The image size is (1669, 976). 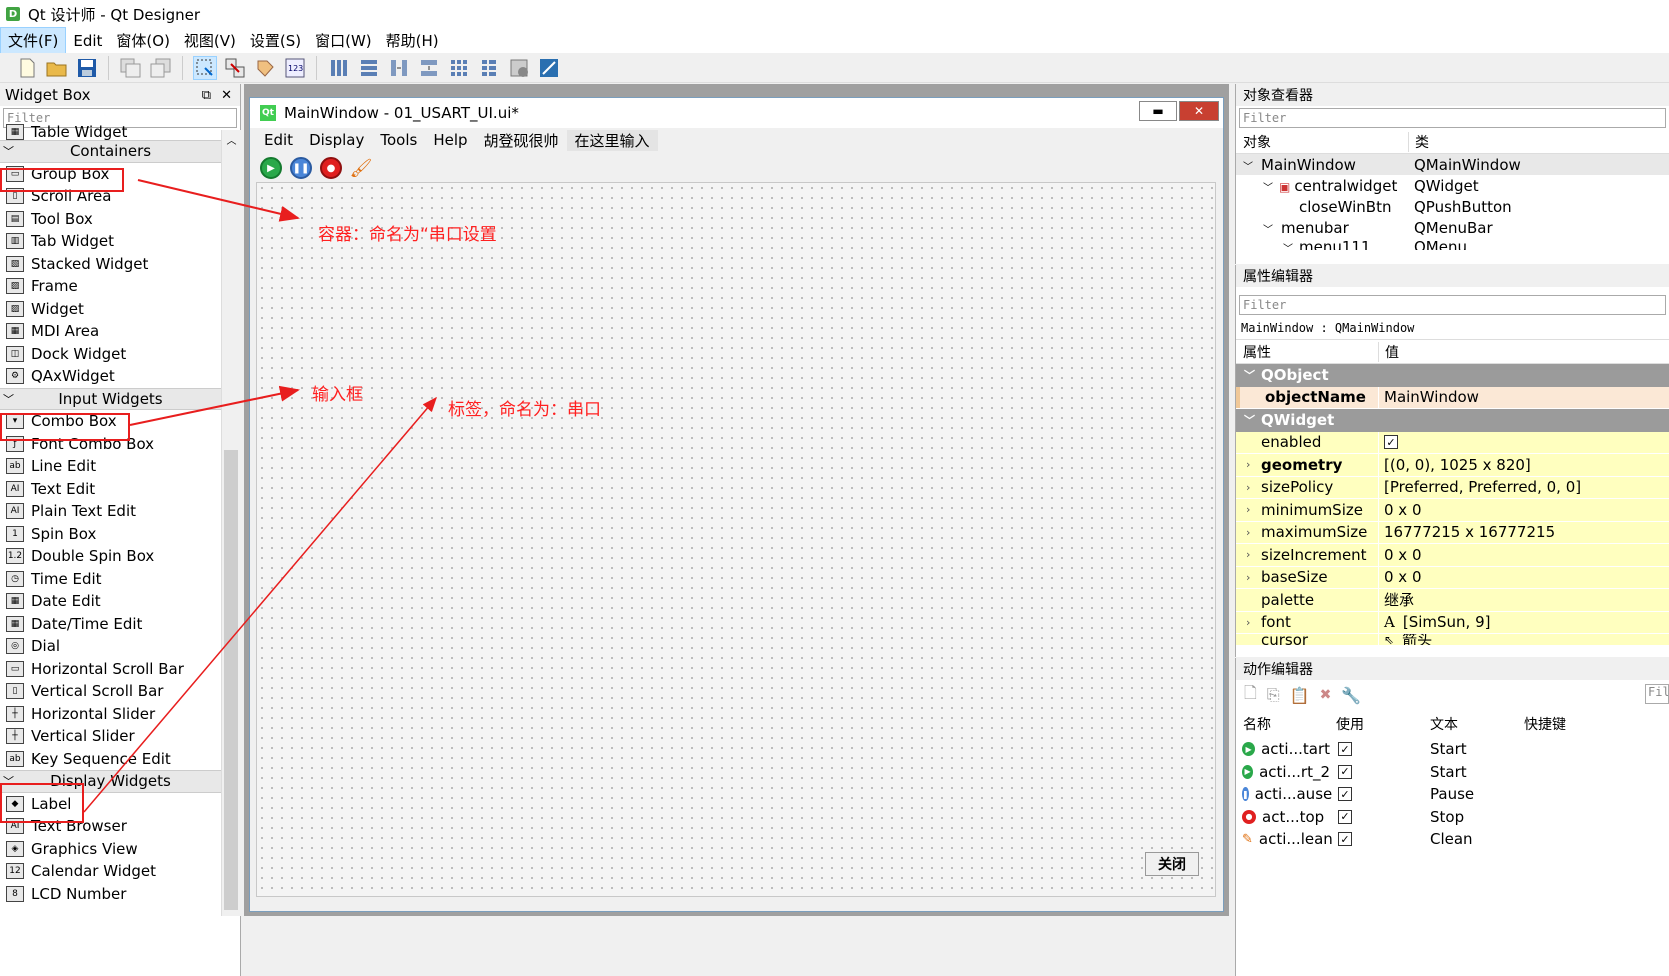 What do you see at coordinates (337, 395) in the screenshot?
I see `annotation-input: 输入框` at bounding box center [337, 395].